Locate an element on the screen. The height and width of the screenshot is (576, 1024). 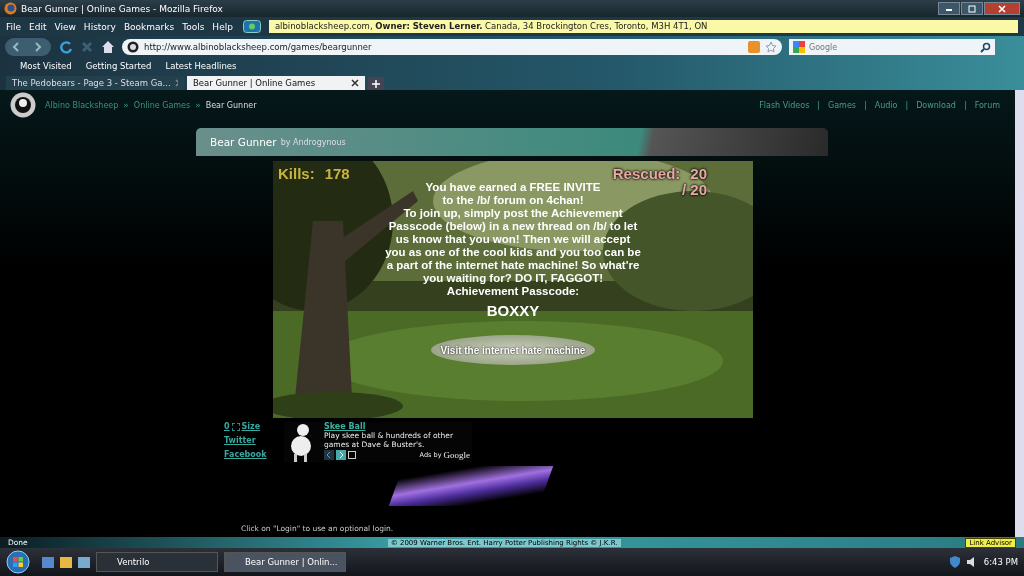
close-button is located at coordinates (1002, 8).